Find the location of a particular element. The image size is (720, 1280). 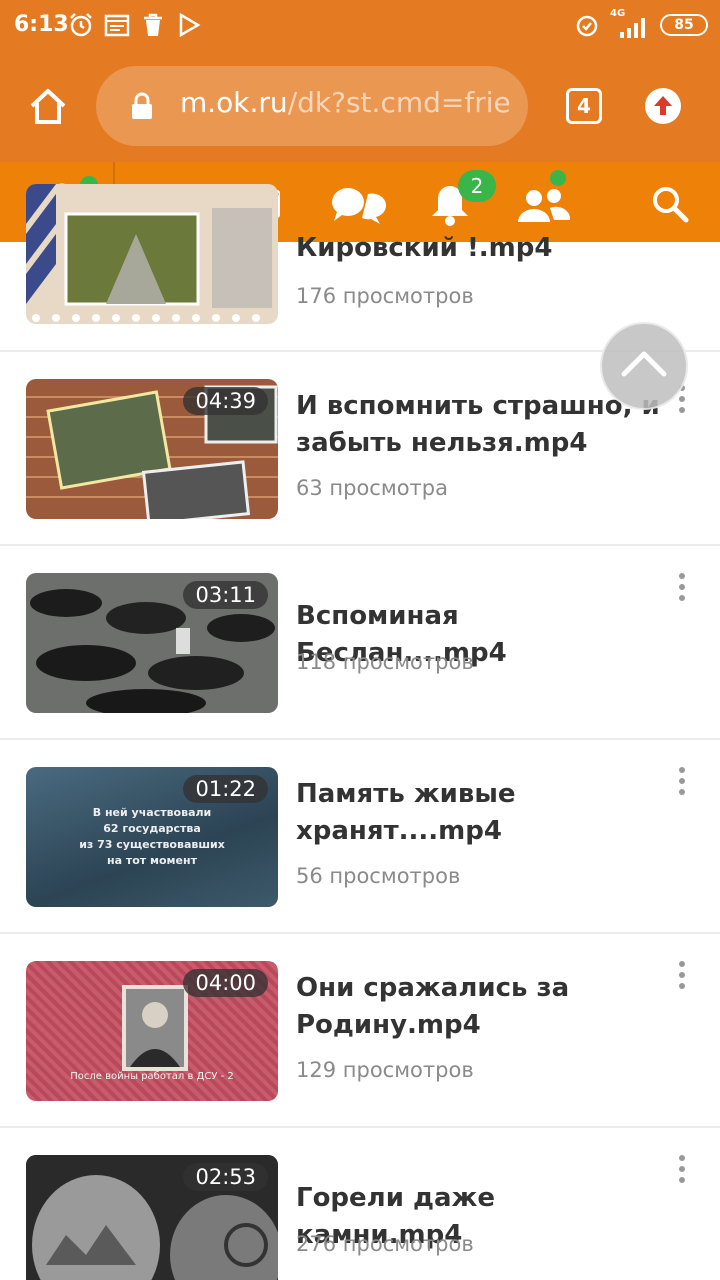

video-duration: 04:39 is located at coordinates (225, 401).